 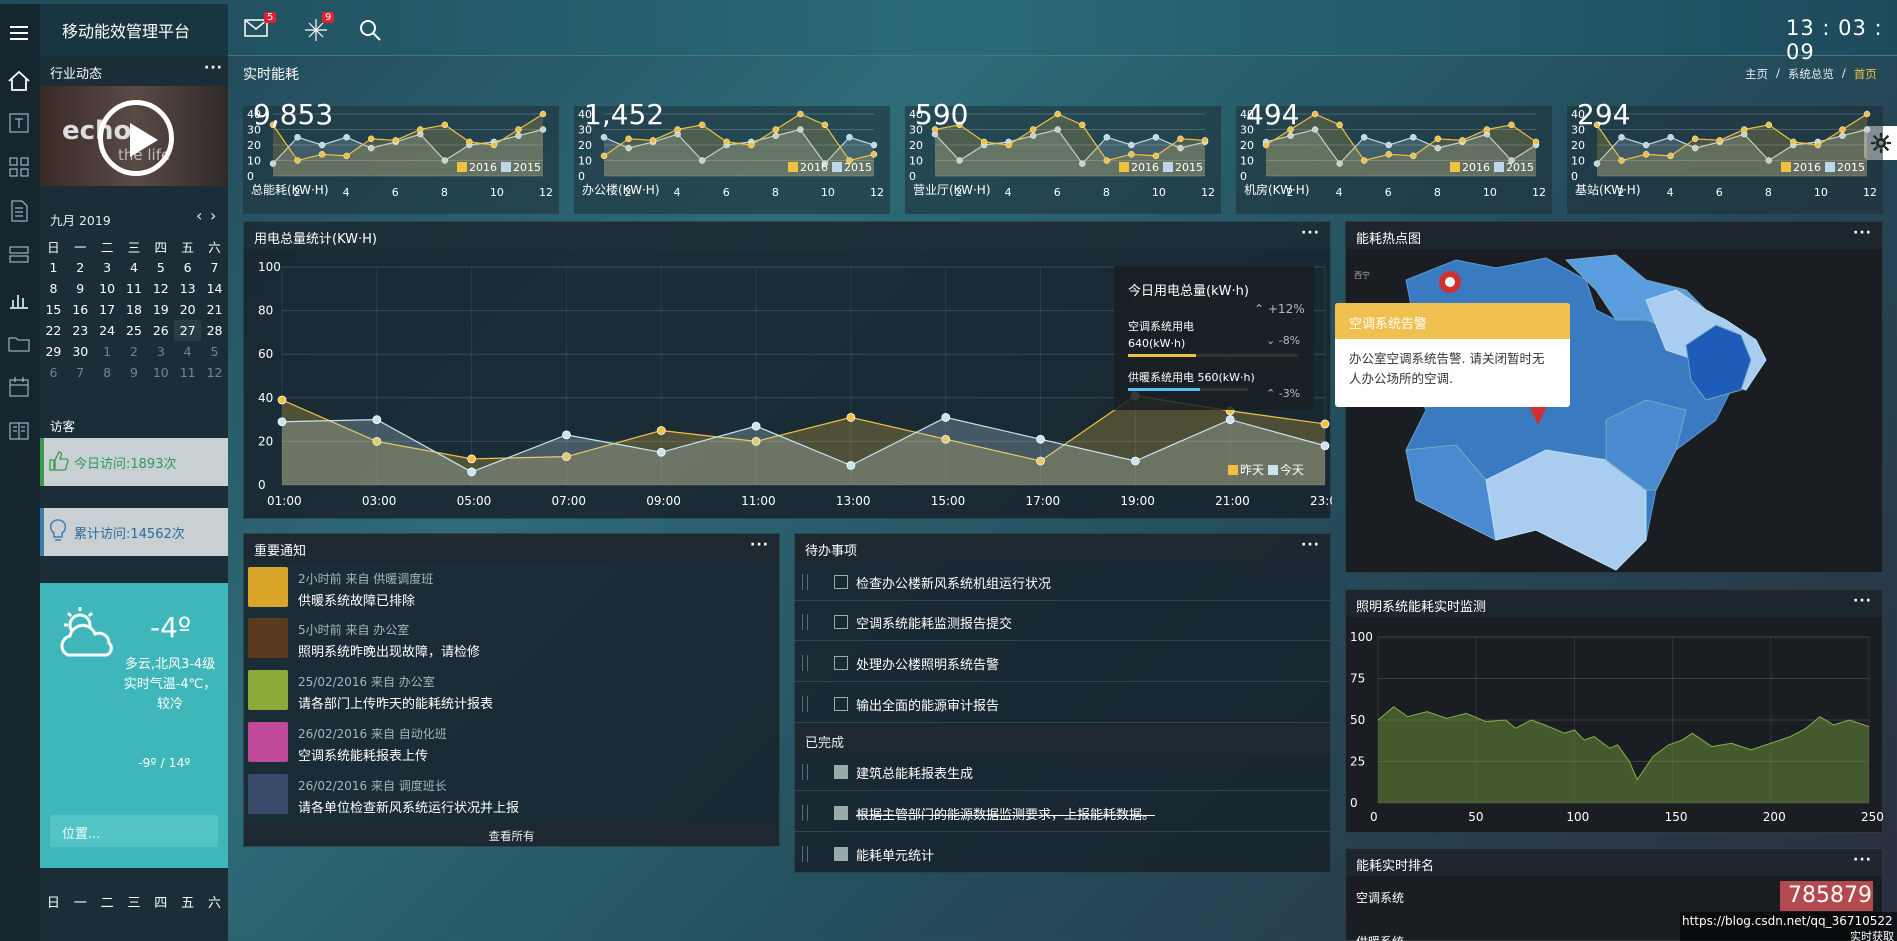 What do you see at coordinates (511, 588) in the screenshot?
I see `notice-item: 2小时前 来自 供暖调度班 供暖系统故障已排除` at bounding box center [511, 588].